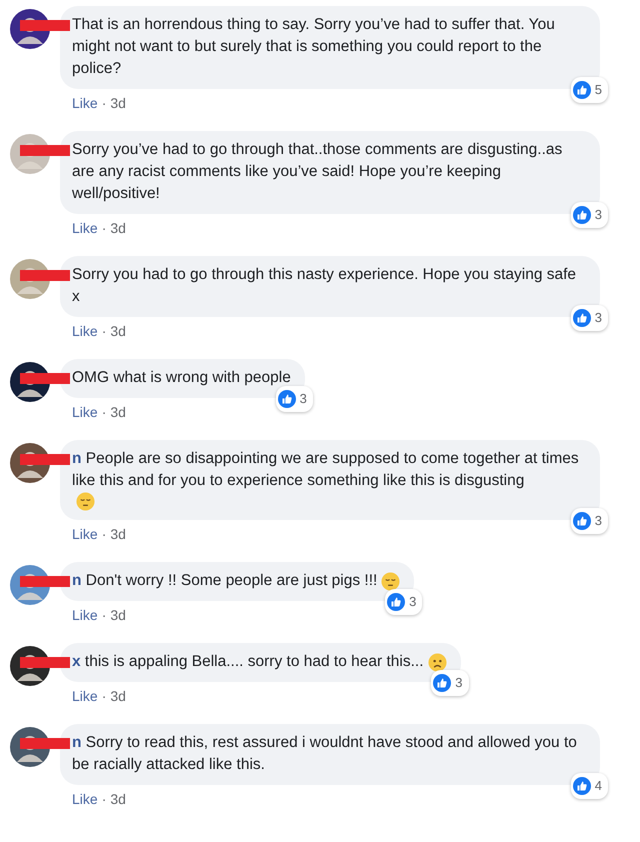 The image size is (640, 842). I want to click on comment-text: n Don't worry !! Some people are just pigs !!!, so click(225, 581).